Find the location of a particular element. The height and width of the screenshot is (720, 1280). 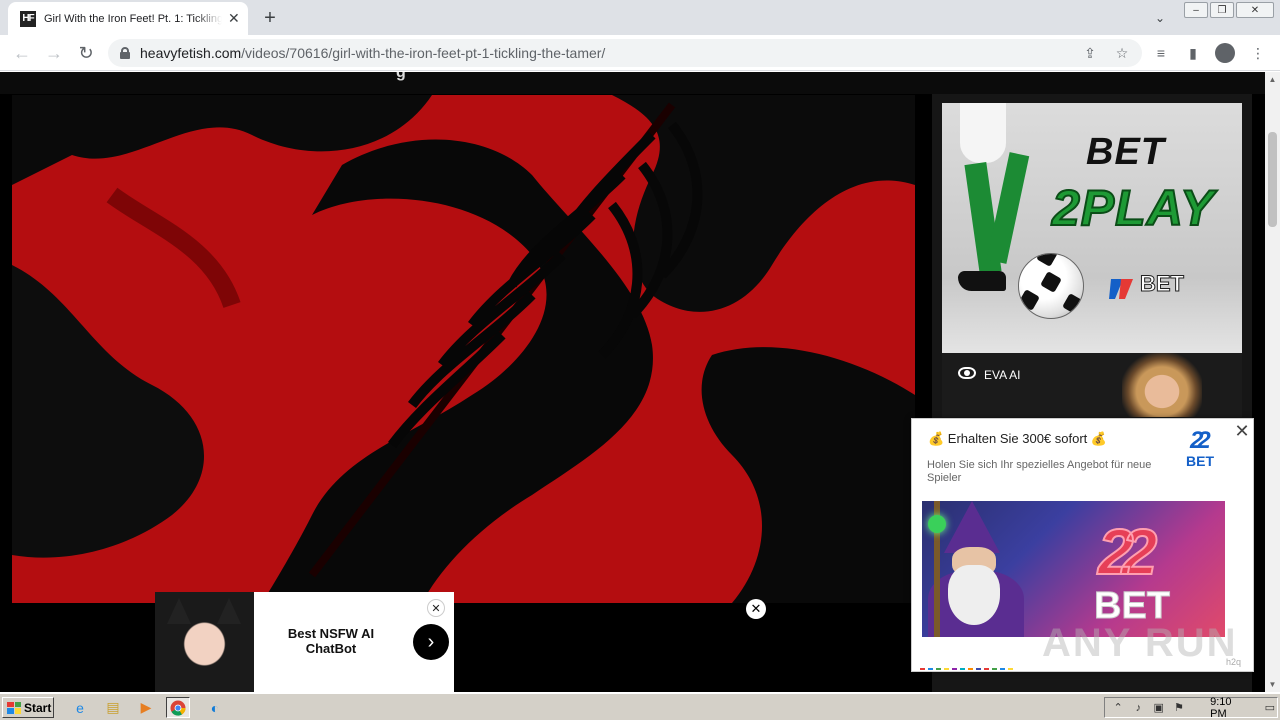

internet-explorer-icon: e is located at coordinates (80, 707).